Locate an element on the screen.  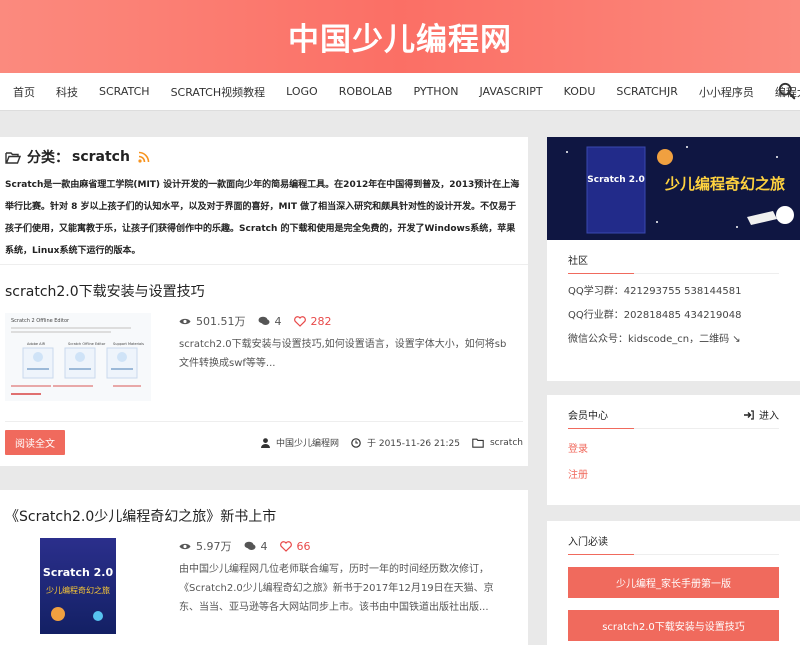
enter-link: 进入 is located at coordinates (761, 414).